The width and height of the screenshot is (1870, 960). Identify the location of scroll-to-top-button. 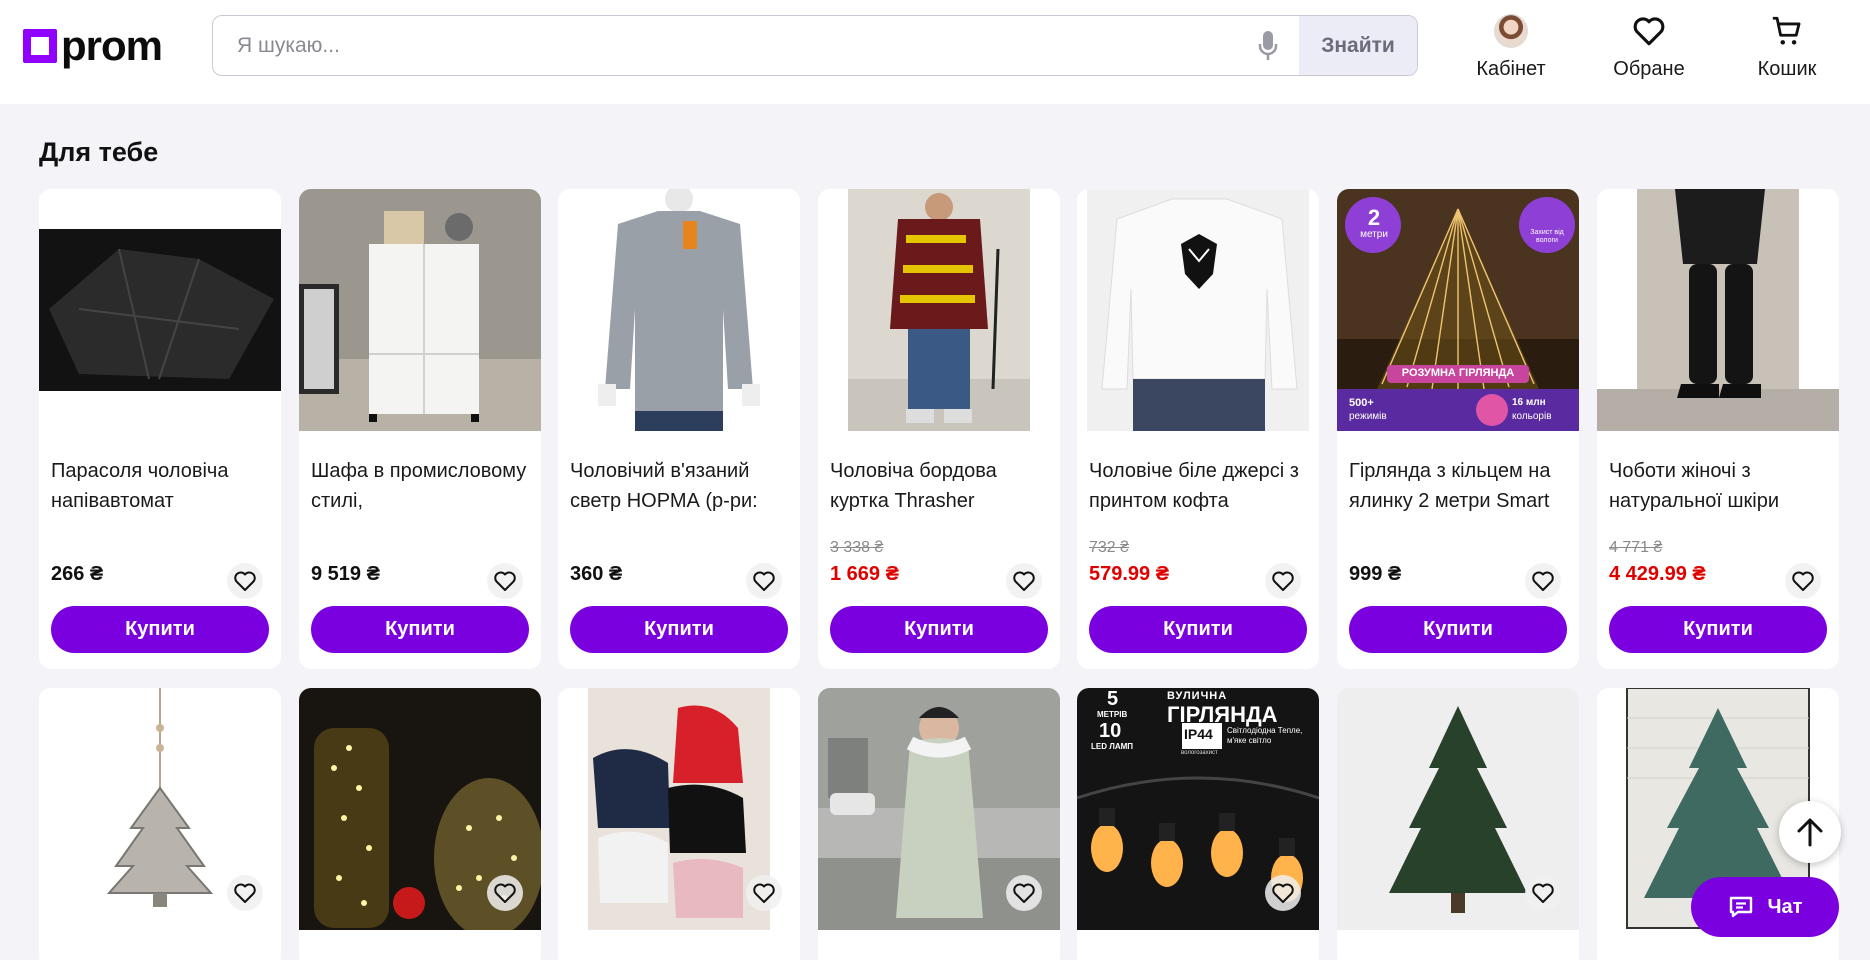
(1810, 832).